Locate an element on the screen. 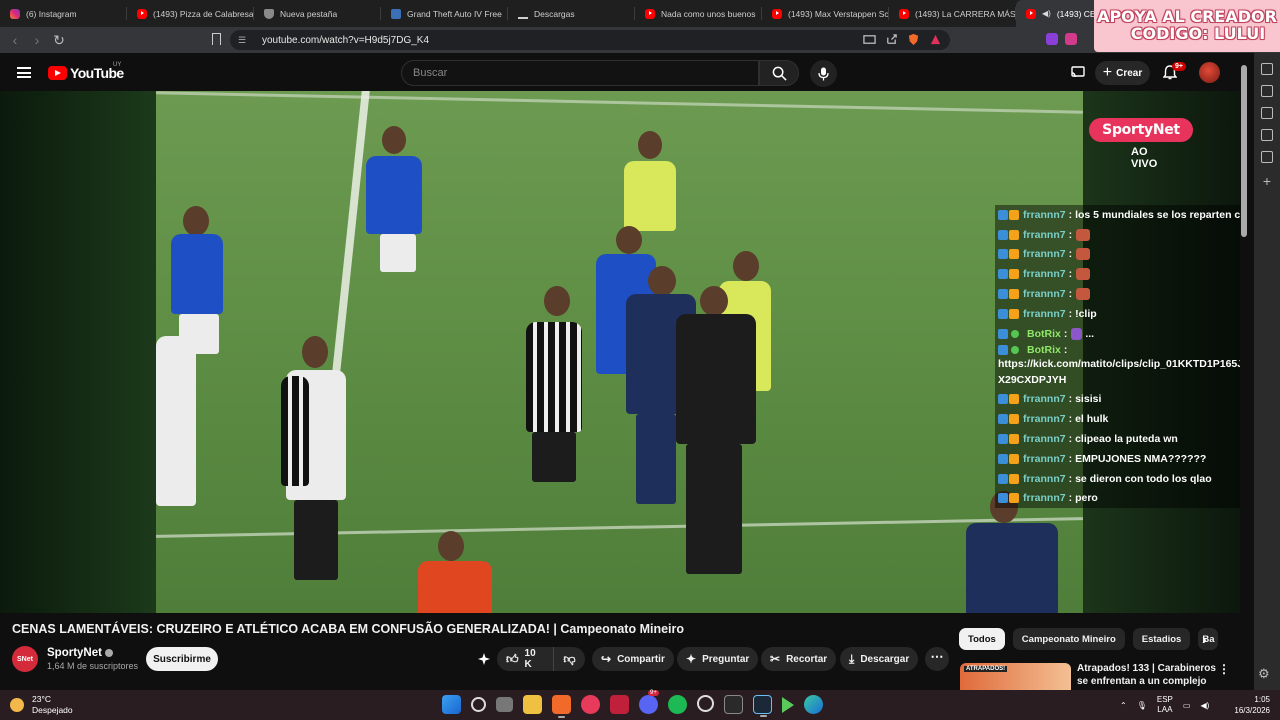 This screenshot has width=1280, height=720. wallet-icon is located at coordinates (1267, 113).